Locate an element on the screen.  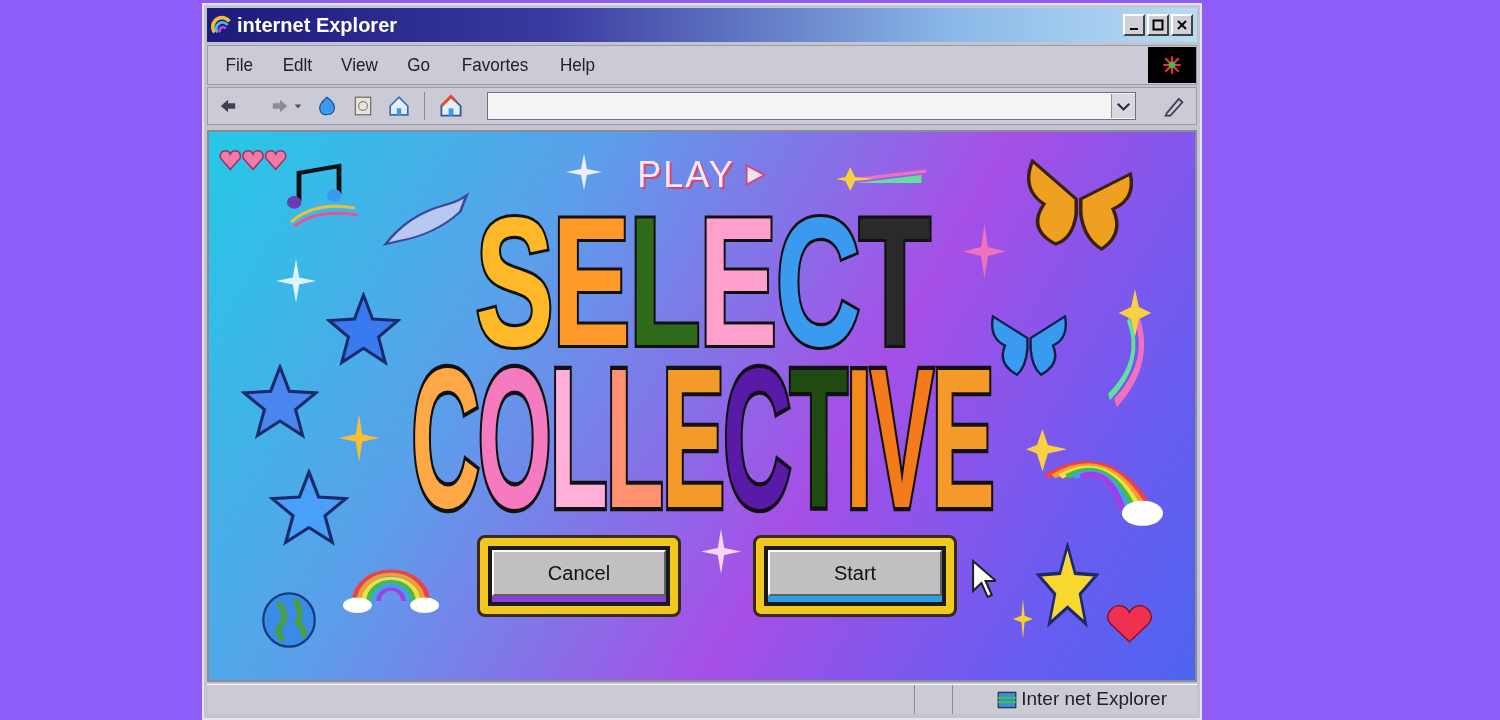
browser-logo-icon is located at coordinates (222, 25).